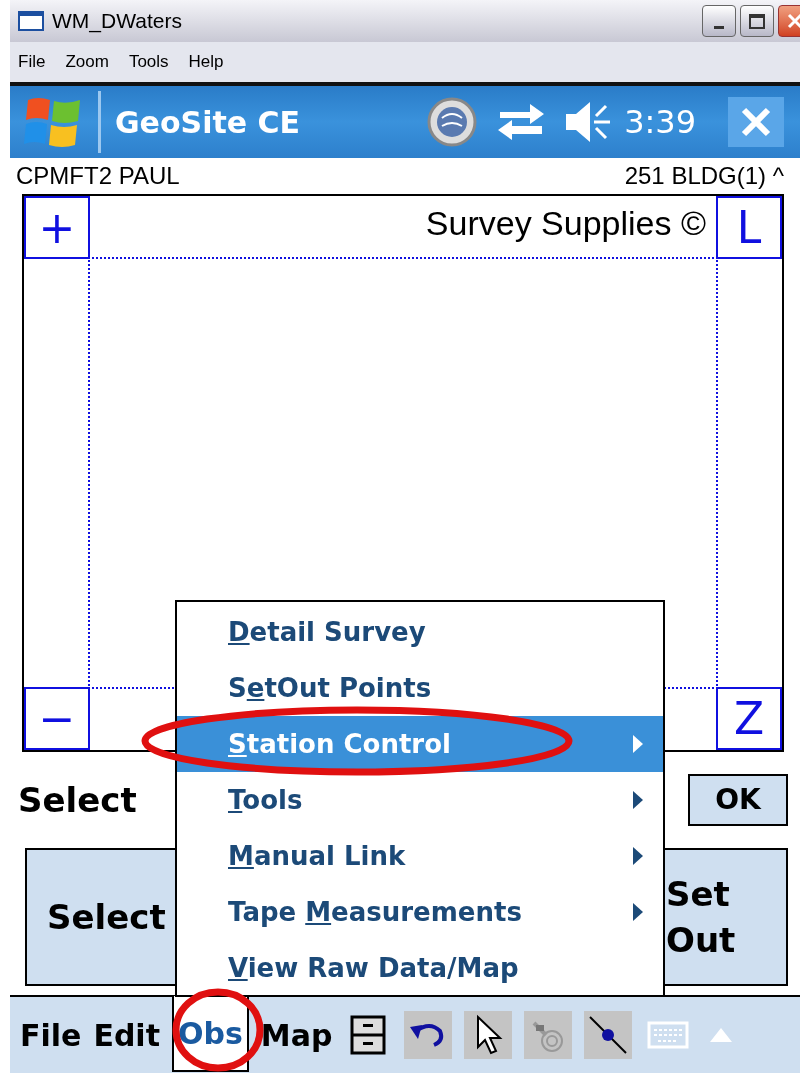  I want to click on app-title: GeoSite CE, so click(208, 122).